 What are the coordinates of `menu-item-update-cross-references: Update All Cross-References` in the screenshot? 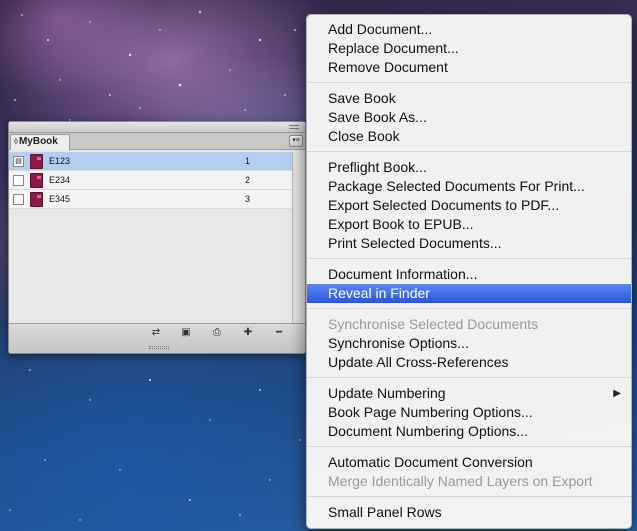 It's located at (469, 362).